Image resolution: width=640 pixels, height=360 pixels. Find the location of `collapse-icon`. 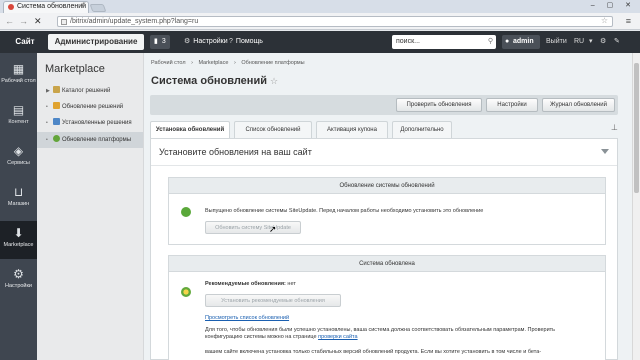

collapse-icon is located at coordinates (605, 151).